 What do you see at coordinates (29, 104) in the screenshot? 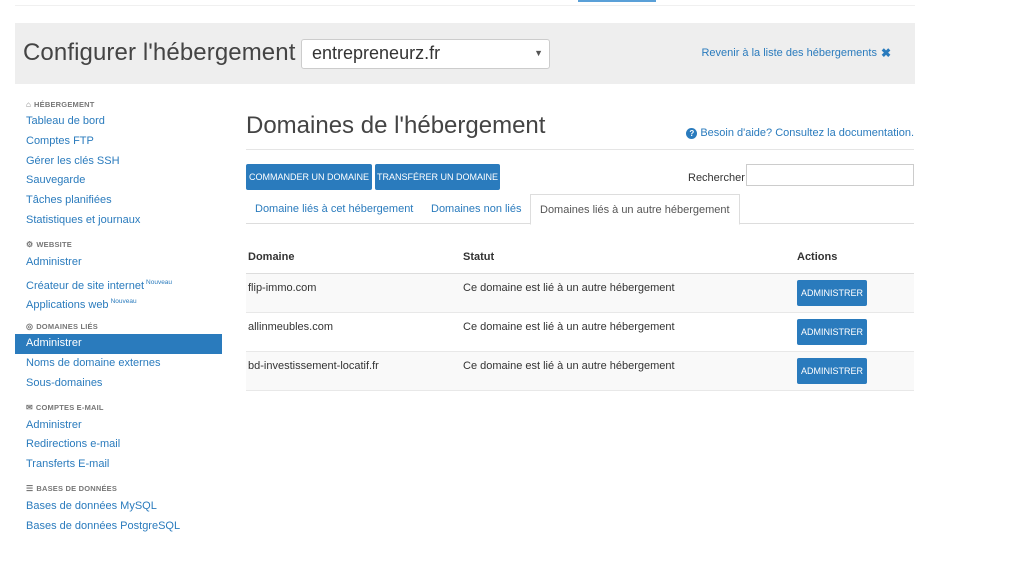
I see `home-icon: ⌂` at bounding box center [29, 104].